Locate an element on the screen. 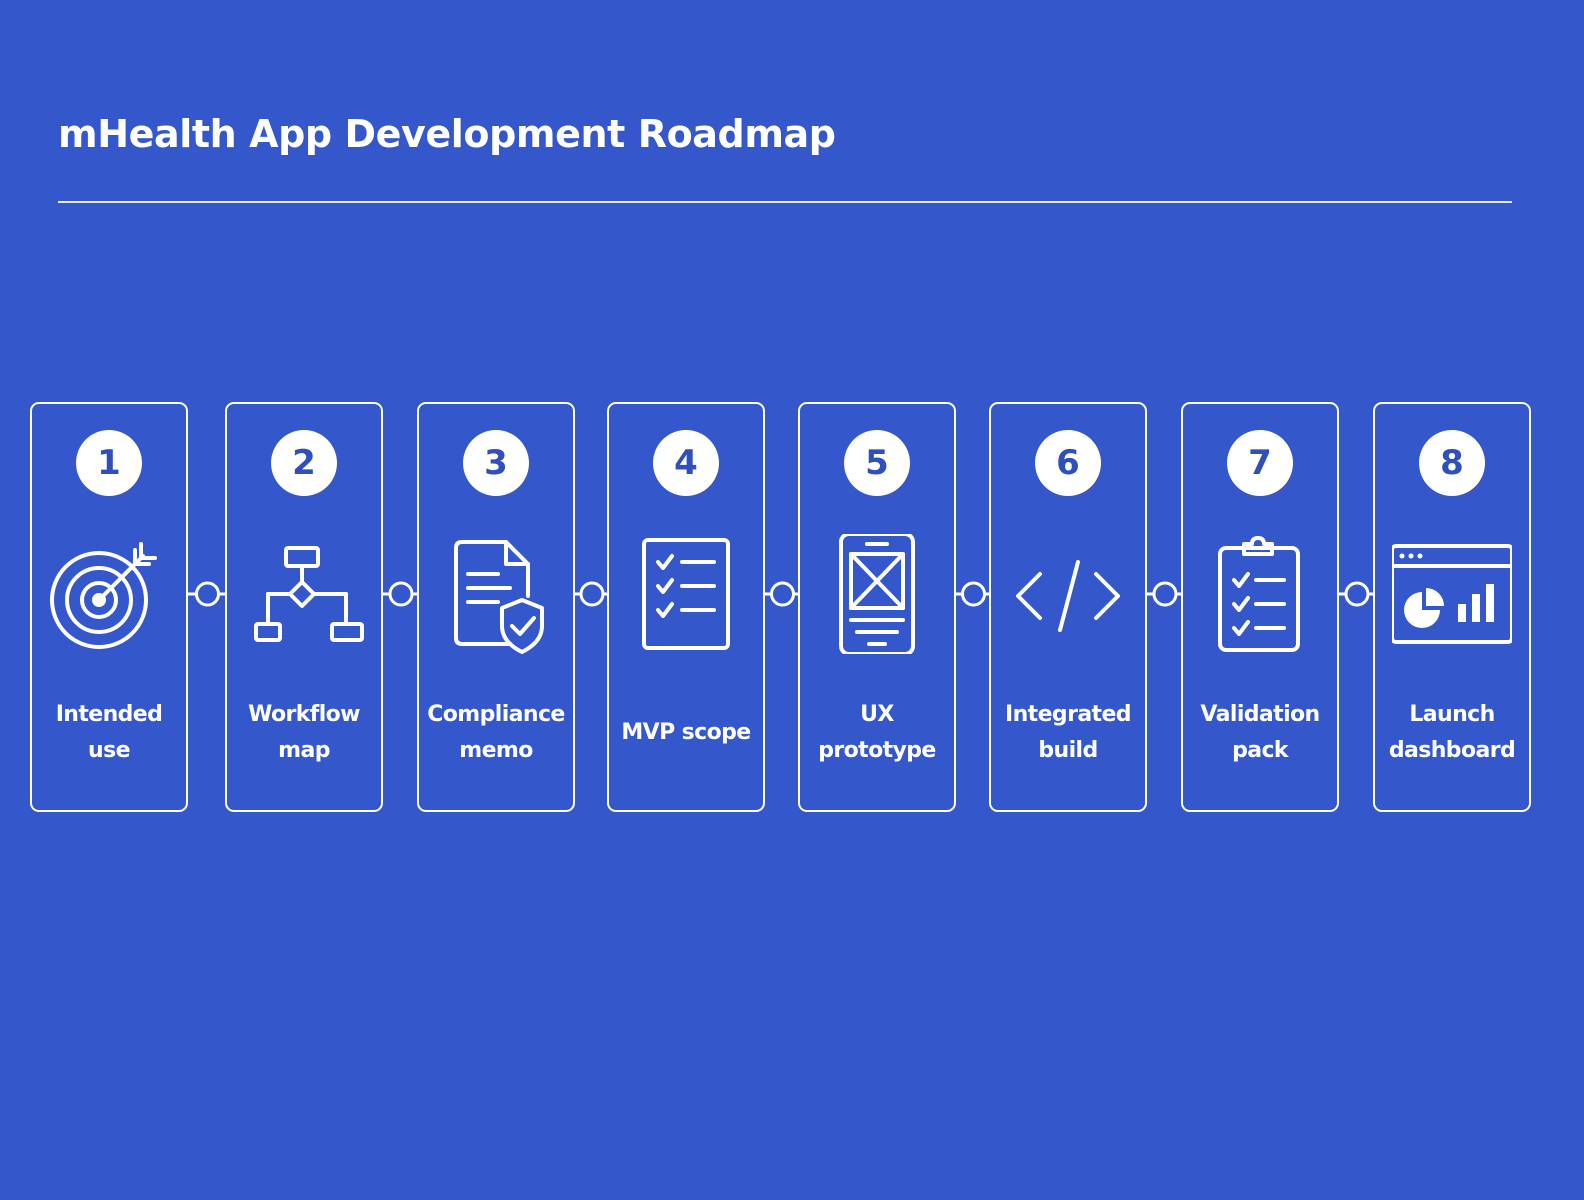  step-card-5: 5 UX prototype is located at coordinates (877, 607).